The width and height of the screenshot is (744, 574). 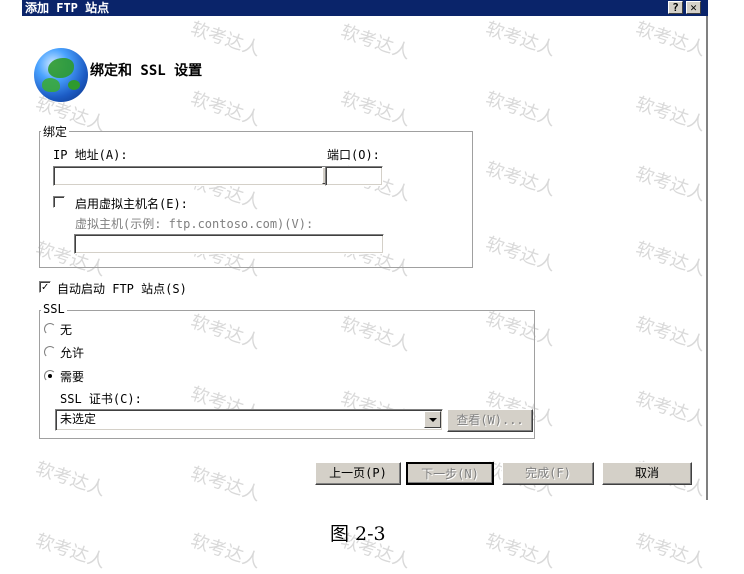 I want to click on ssl-cert-select: 未选定, so click(x=249, y=420).